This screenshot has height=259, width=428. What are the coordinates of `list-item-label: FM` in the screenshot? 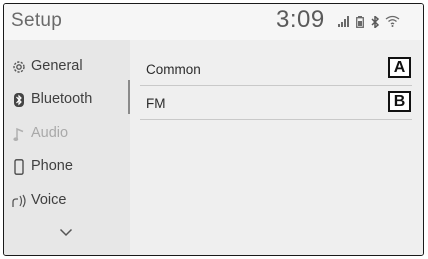 It's located at (156, 103).